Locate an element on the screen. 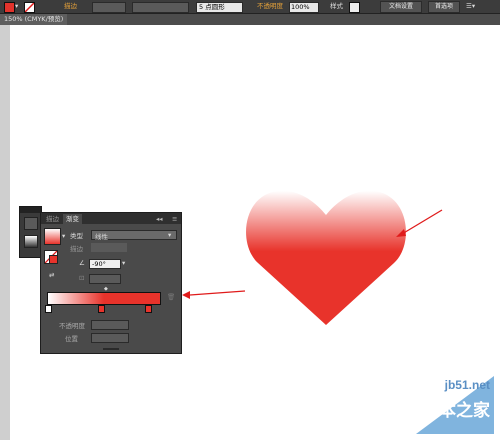  panel-menu-icon: ≡ is located at coordinates (174, 219).